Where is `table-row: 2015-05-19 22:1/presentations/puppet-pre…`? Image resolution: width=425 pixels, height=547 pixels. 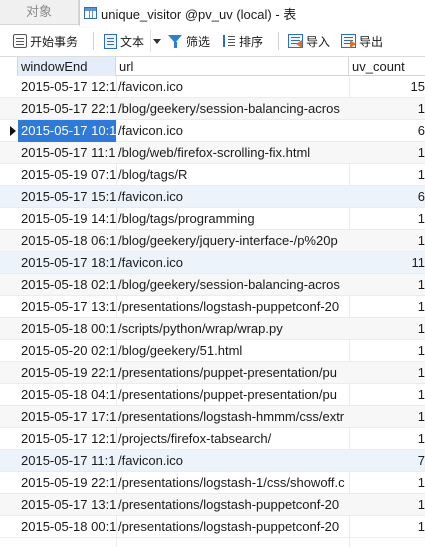 table-row: 2015-05-19 22:1/presentations/puppet-pre… is located at coordinates (212, 373).